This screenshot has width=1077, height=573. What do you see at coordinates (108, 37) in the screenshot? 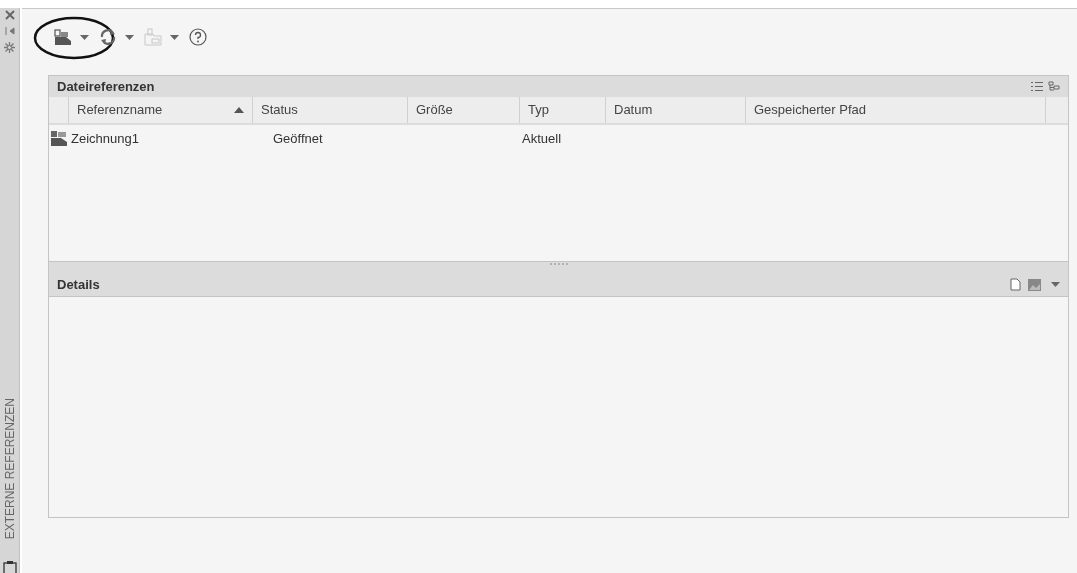
I see `refresh-icon` at bounding box center [108, 37].